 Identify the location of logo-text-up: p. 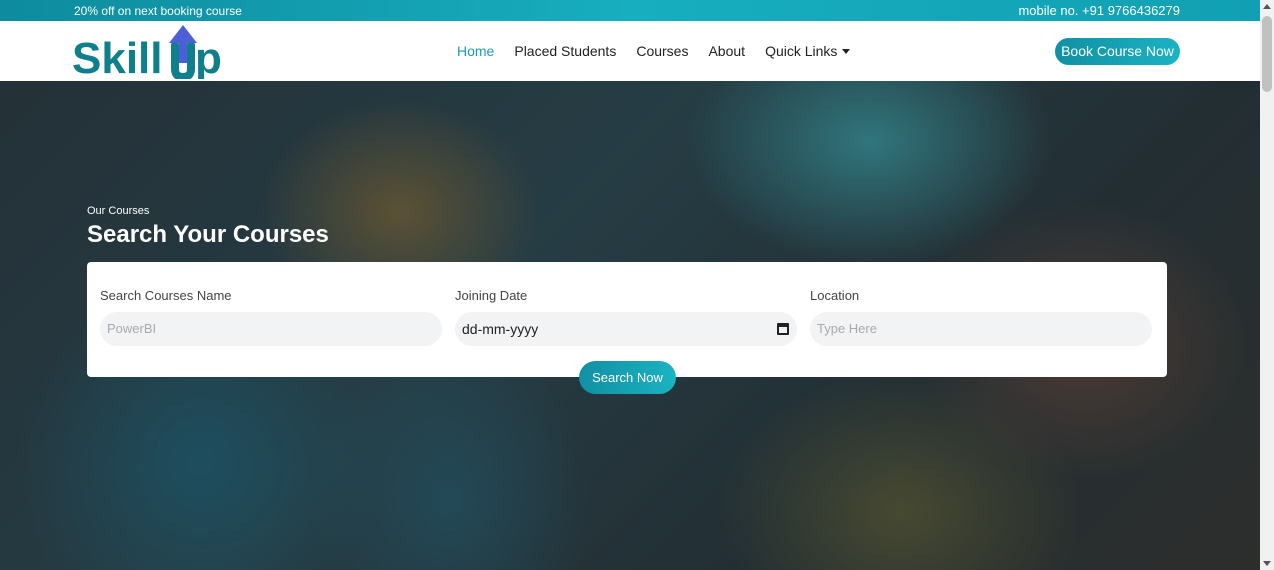
(208, 56).